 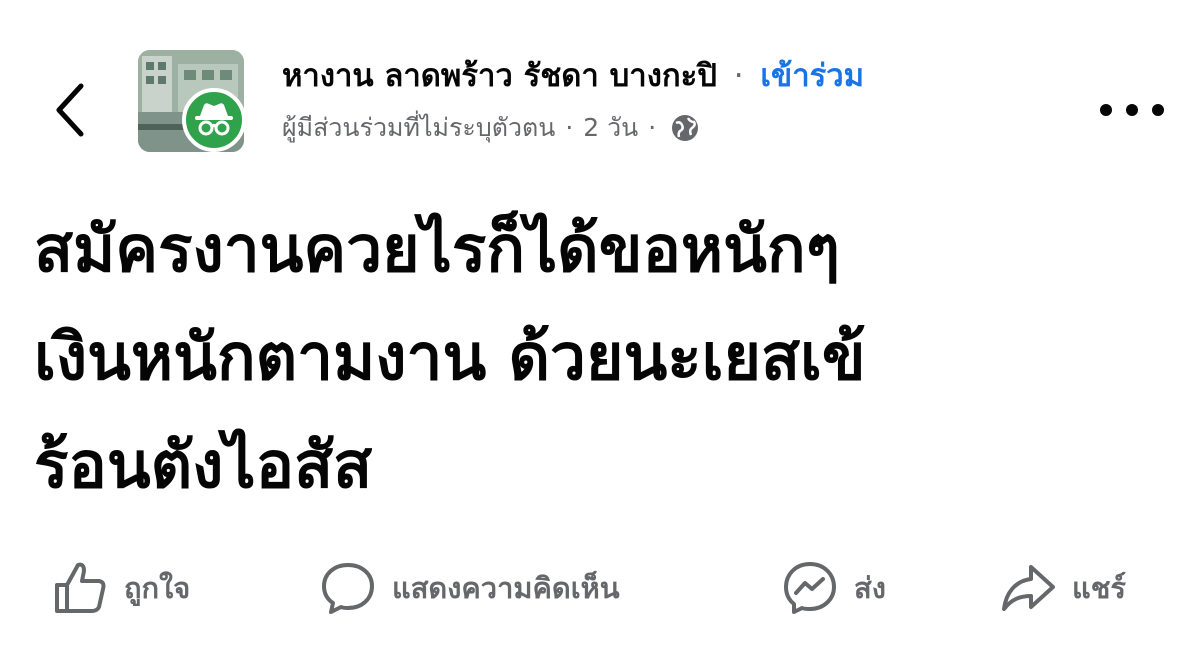 I want to click on post-text-line: สมัครงานควยไรก็ได้ขอหนักๆ, so click(x=437, y=250).